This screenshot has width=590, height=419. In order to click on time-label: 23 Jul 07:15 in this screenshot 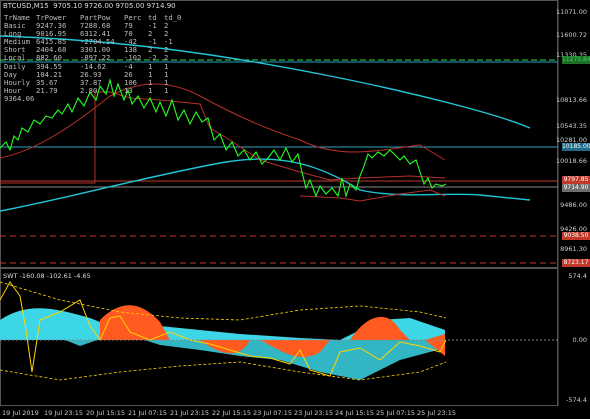, I will do `click(272, 413)`.